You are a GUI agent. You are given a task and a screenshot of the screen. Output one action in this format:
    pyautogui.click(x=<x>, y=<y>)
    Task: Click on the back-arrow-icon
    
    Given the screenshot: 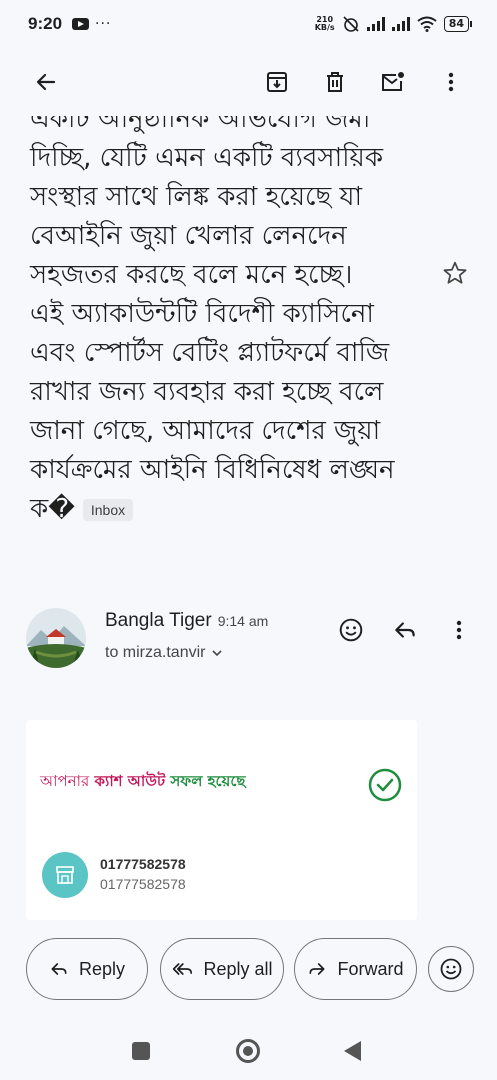 What is the action you would take?
    pyautogui.click(x=46, y=82)
    